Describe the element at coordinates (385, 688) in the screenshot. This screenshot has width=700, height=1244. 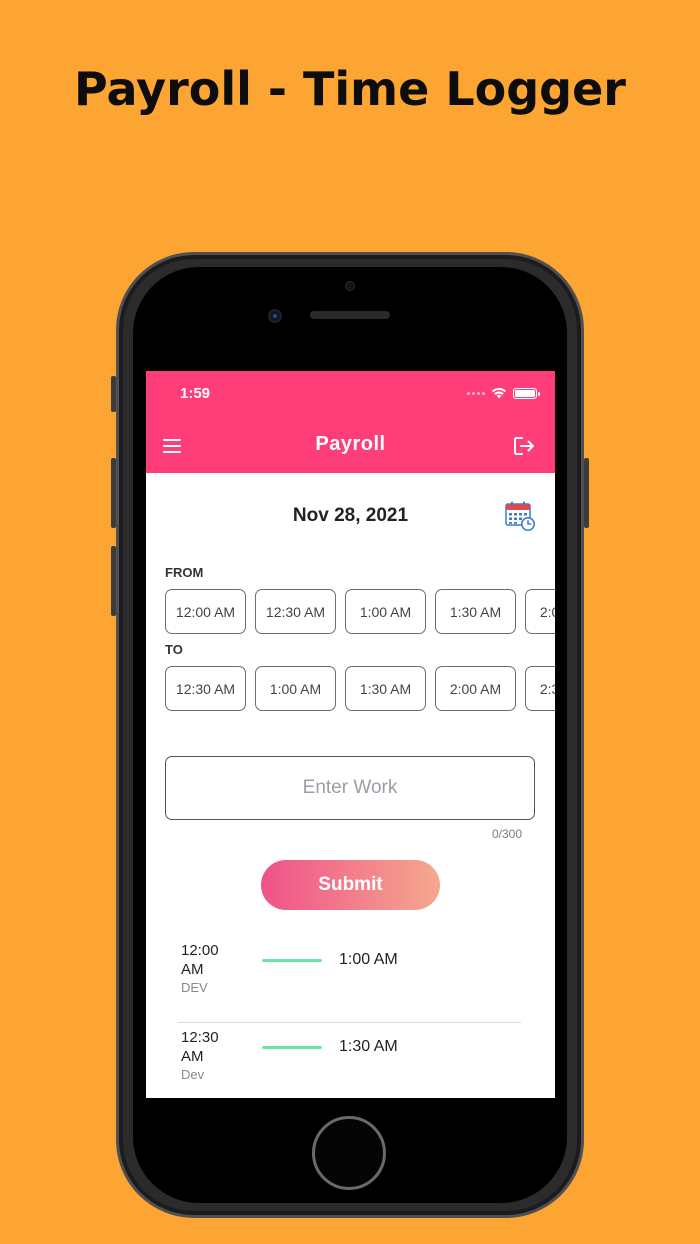
I see `to-time-chip: 1:30 AM` at that location.